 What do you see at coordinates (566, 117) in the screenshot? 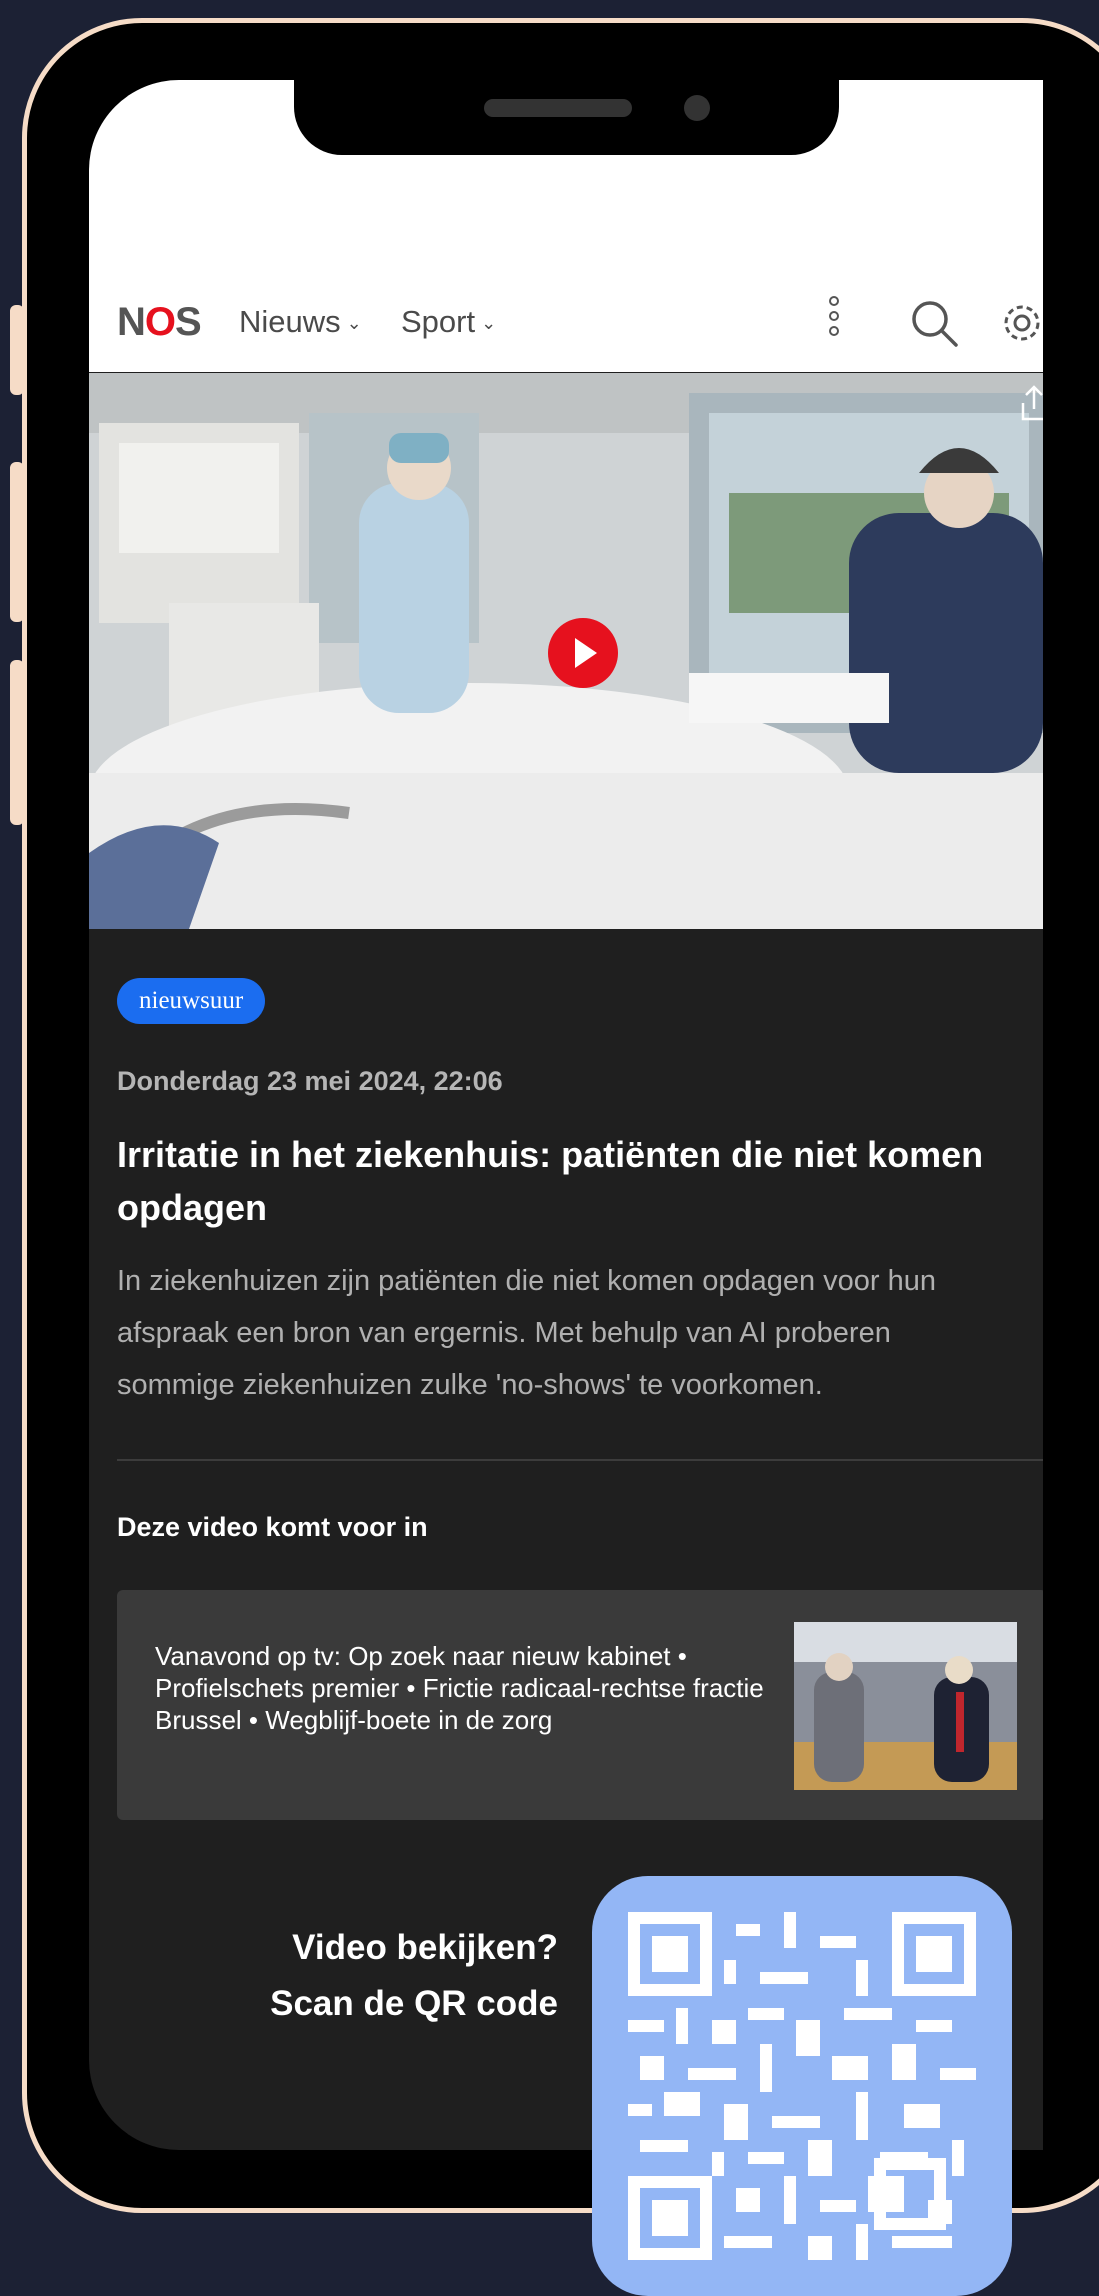
I see `notch` at bounding box center [566, 117].